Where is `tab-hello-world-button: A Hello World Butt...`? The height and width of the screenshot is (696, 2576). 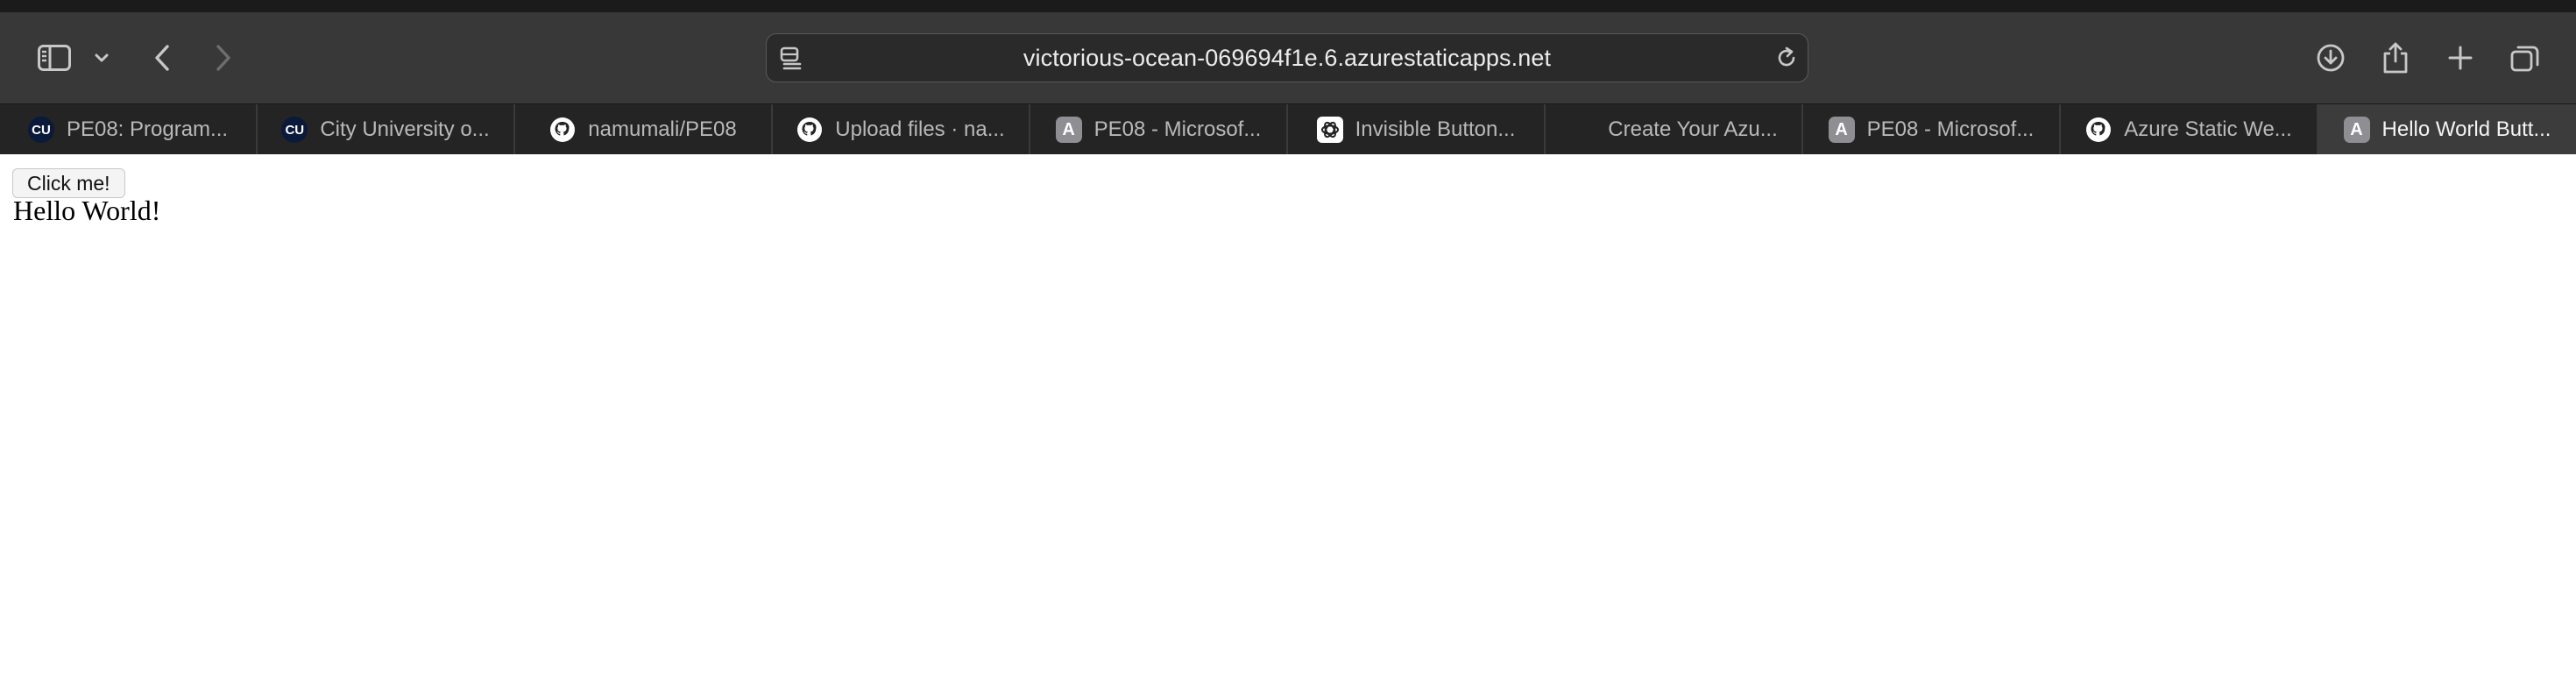
tab-hello-world-button: A Hello World Butt... is located at coordinates (2447, 129).